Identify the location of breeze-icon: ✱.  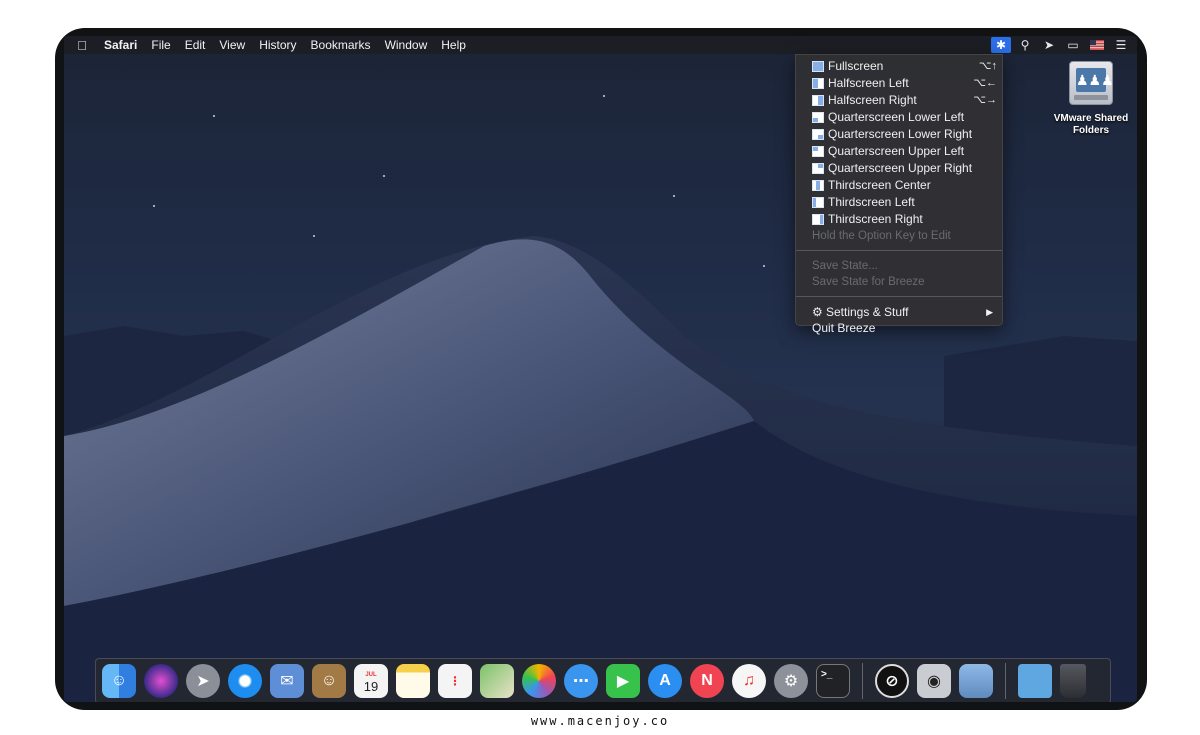
(1001, 45).